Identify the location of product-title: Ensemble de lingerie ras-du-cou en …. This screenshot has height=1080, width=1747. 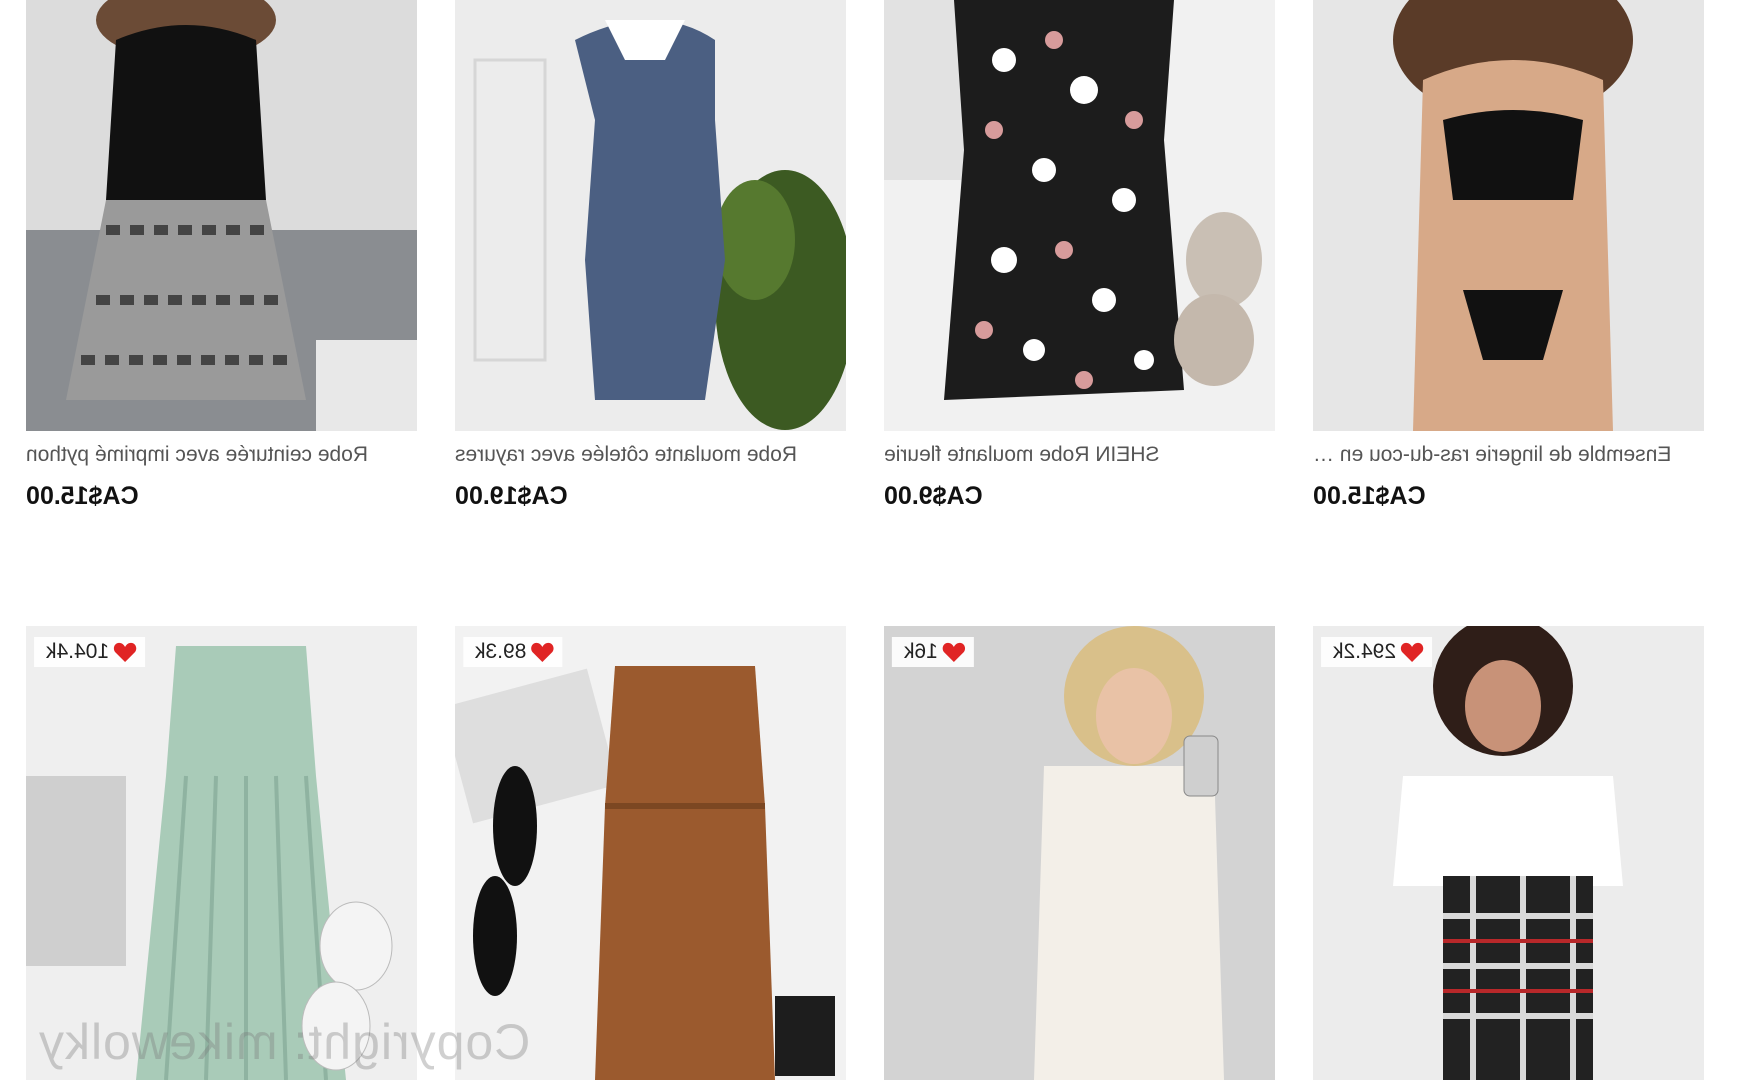
(1508, 458).